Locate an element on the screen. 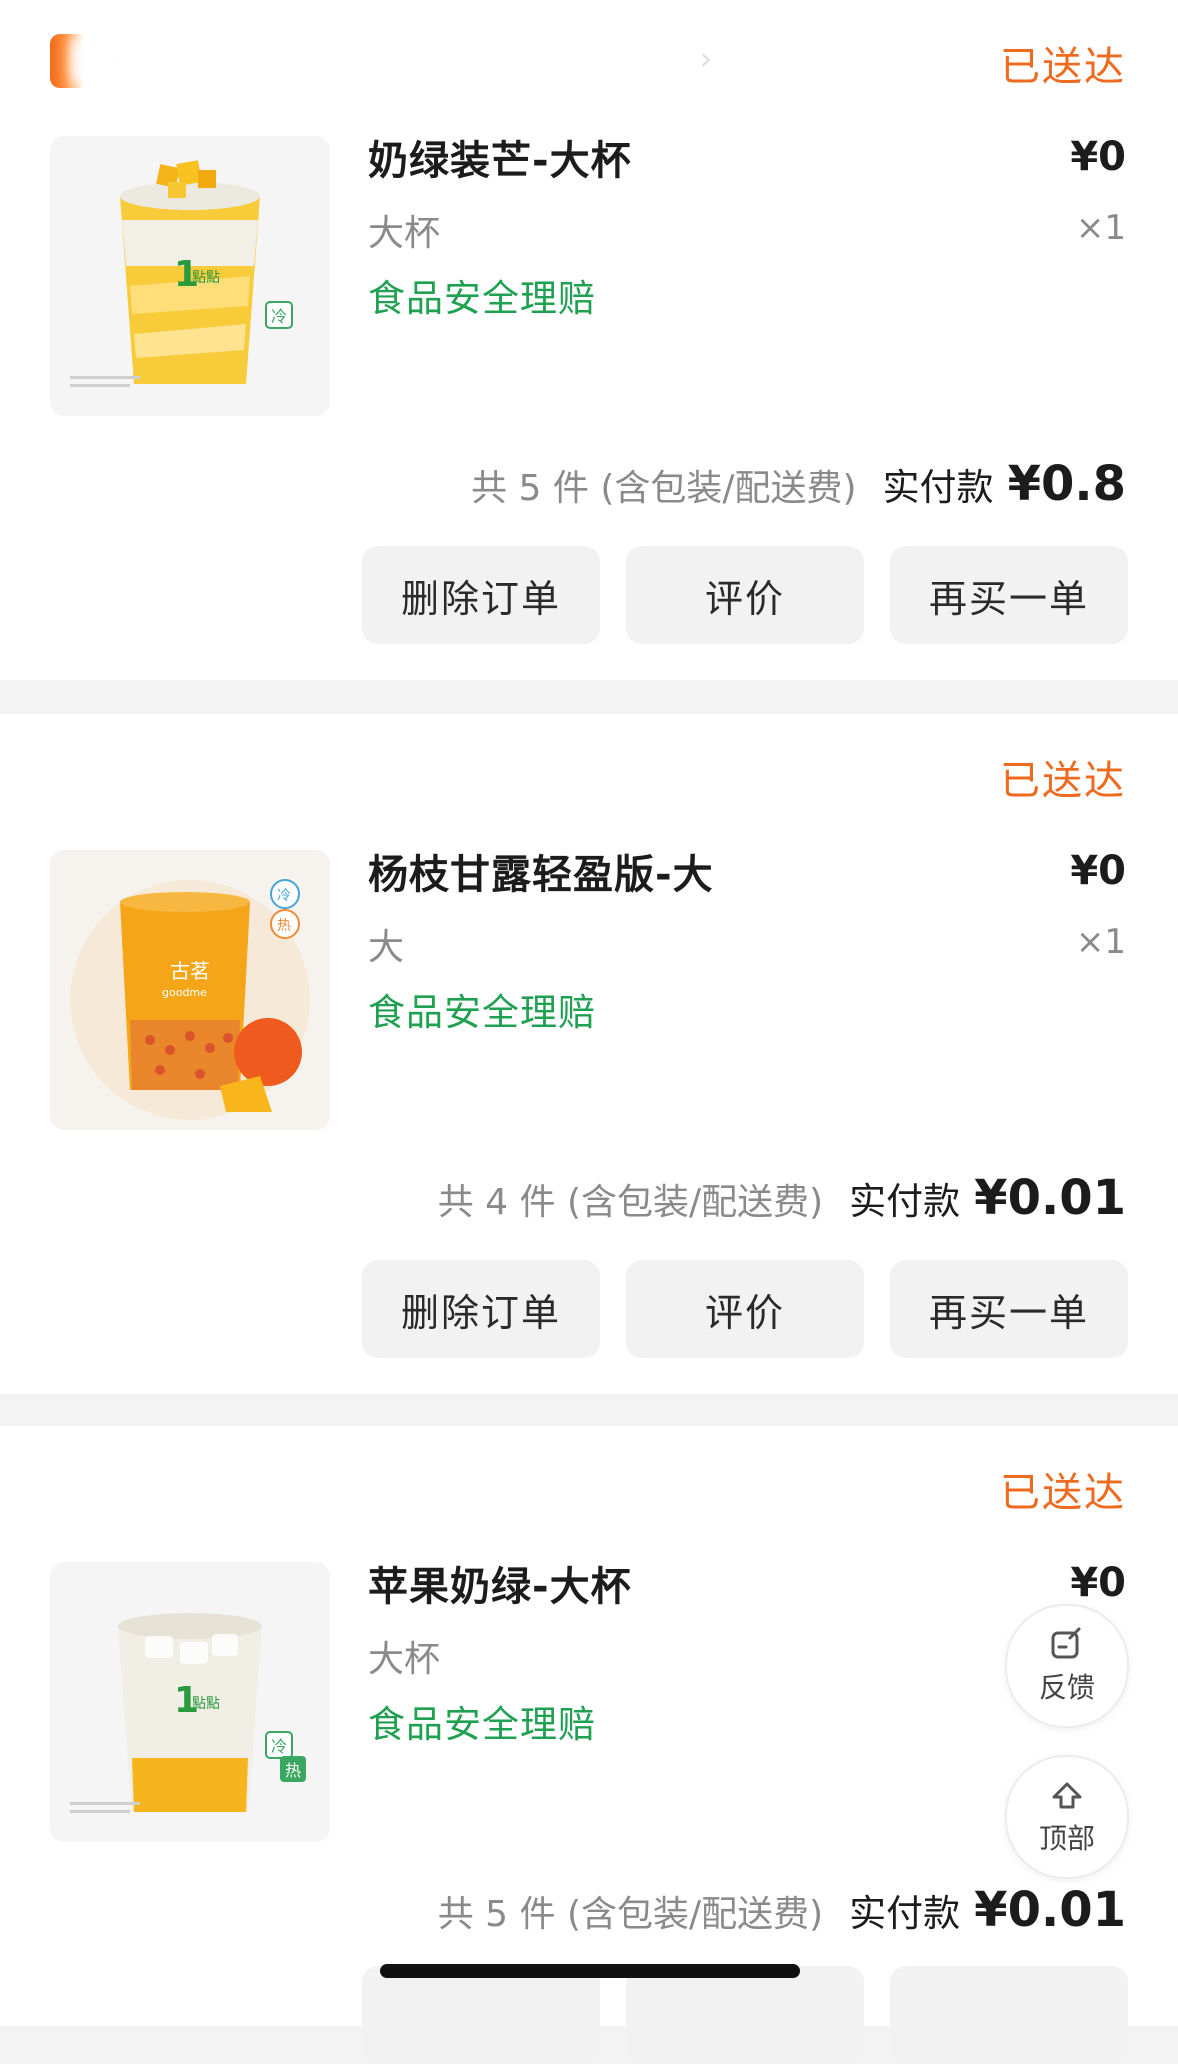 This screenshot has height=2064, width=1178. delete-order-button is located at coordinates (481, 2015).